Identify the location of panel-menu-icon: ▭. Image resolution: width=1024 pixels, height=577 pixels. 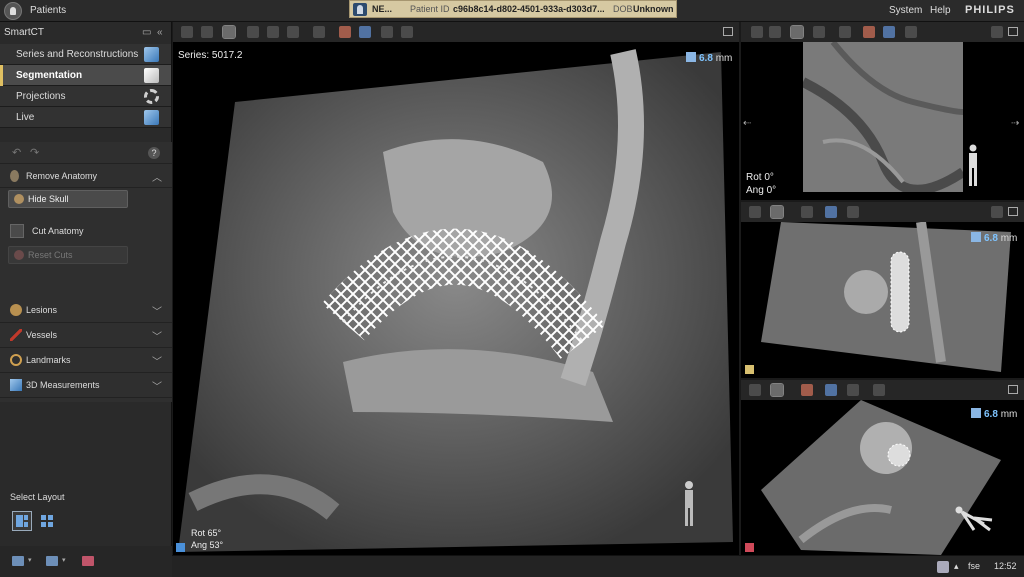
(146, 32).